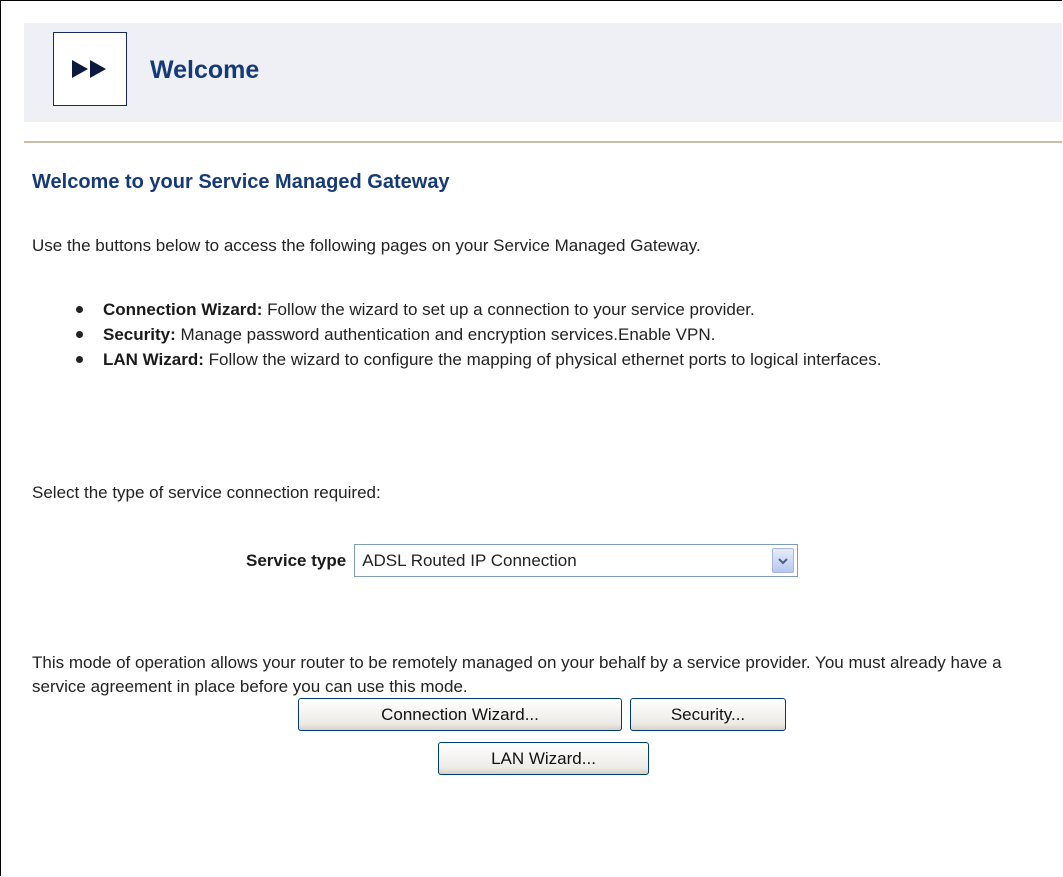  Describe the element at coordinates (543, 142) in the screenshot. I see `divider` at that location.